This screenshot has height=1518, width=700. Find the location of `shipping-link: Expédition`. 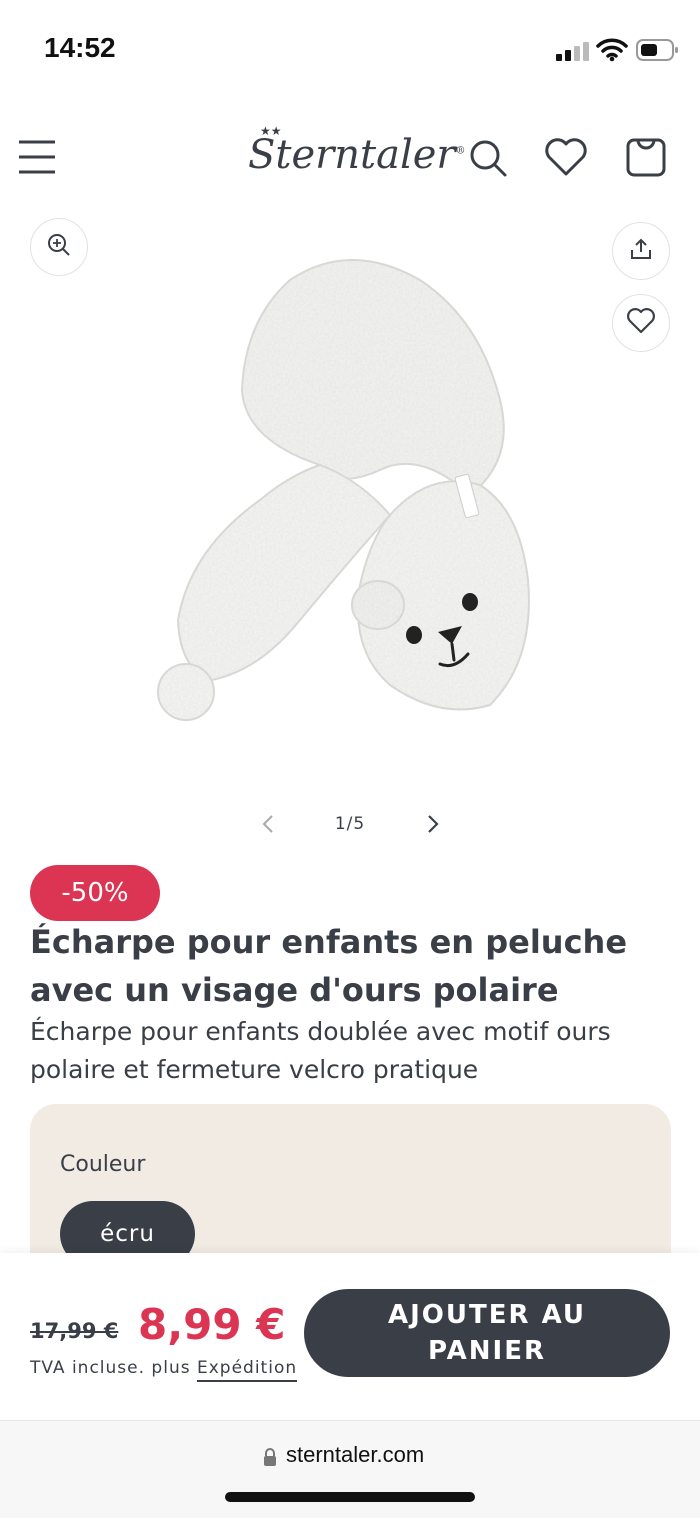

shipping-link: Expédition is located at coordinates (247, 1370).